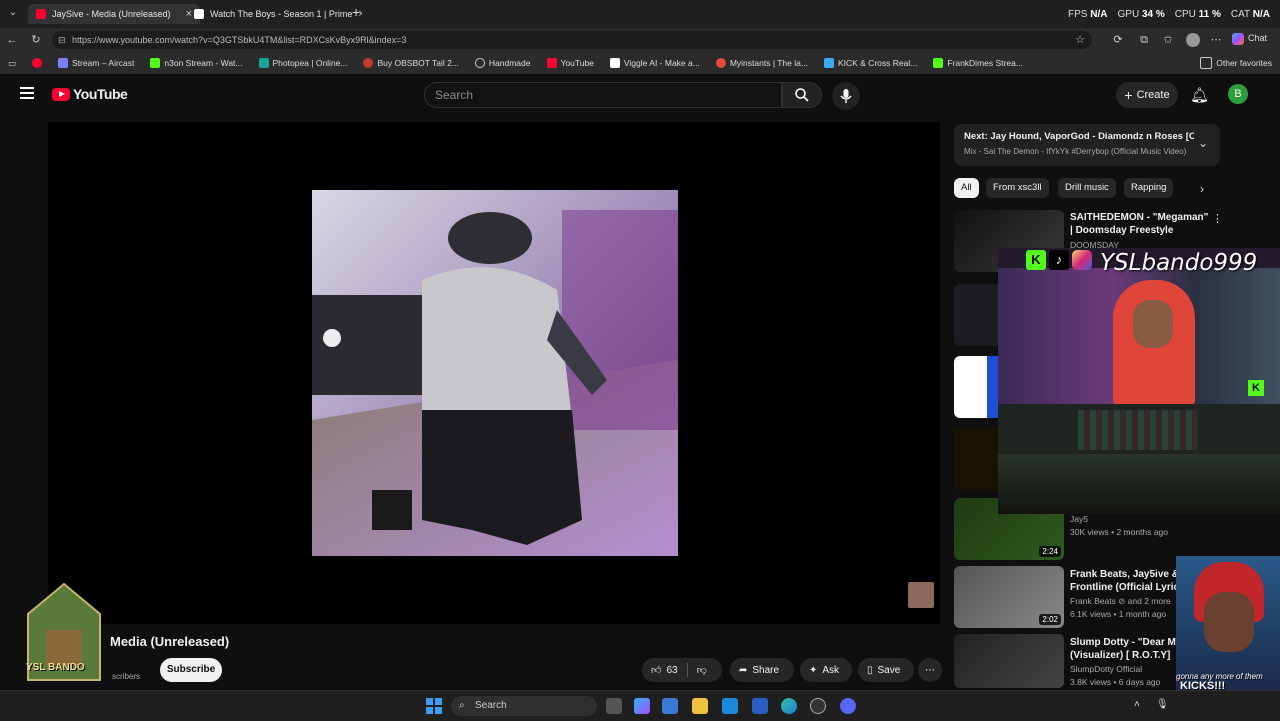 Image resolution: width=1280 pixels, height=721 pixels. I want to click on task-view-icon, so click(614, 706).